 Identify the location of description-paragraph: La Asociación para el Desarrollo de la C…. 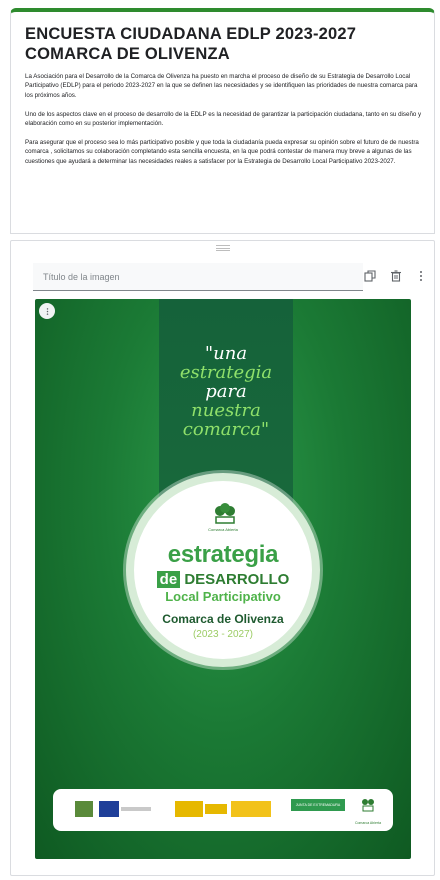
(221, 86).